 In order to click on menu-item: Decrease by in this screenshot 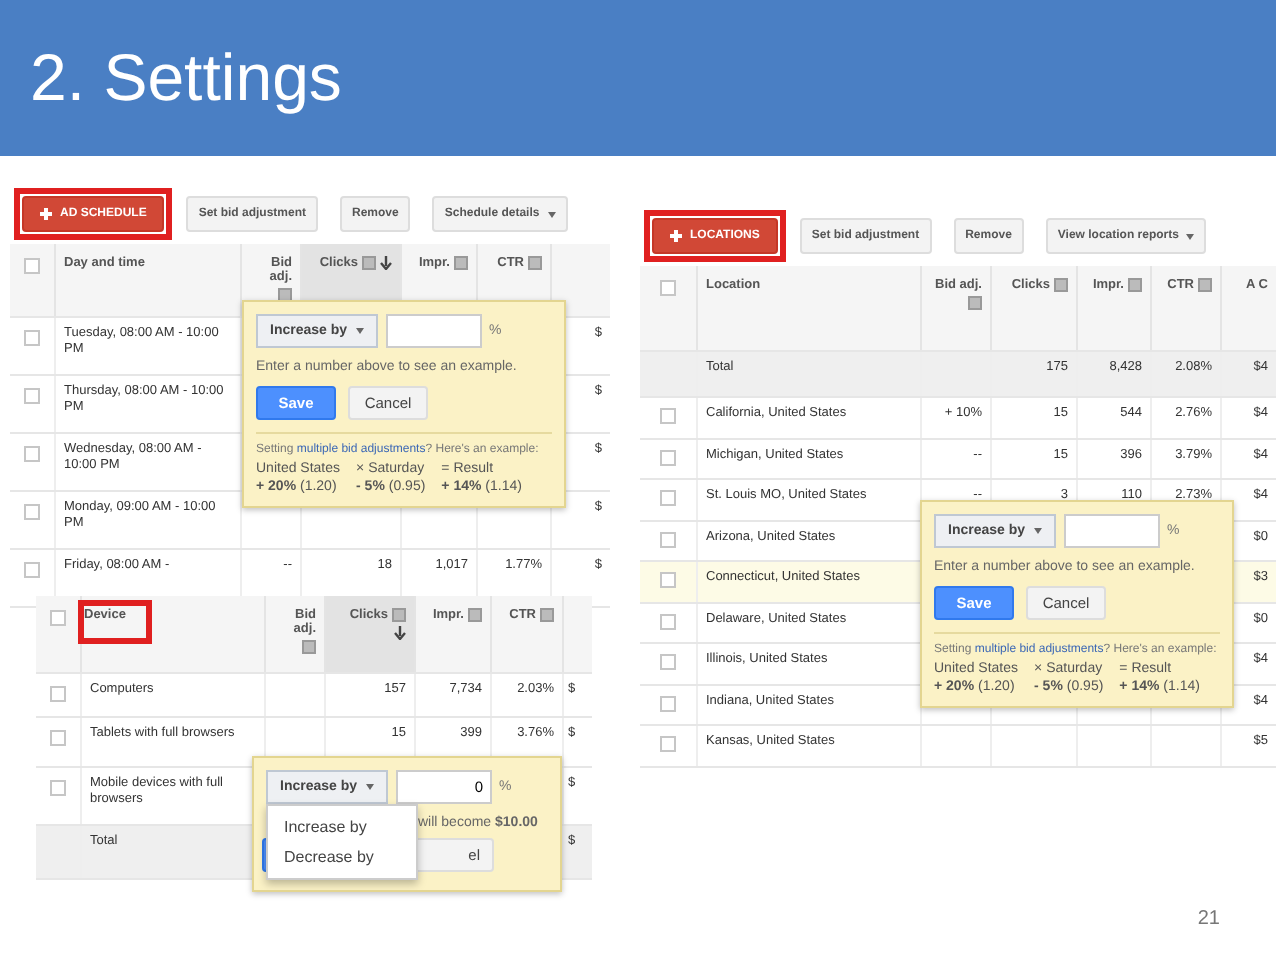, I will do `click(342, 857)`.